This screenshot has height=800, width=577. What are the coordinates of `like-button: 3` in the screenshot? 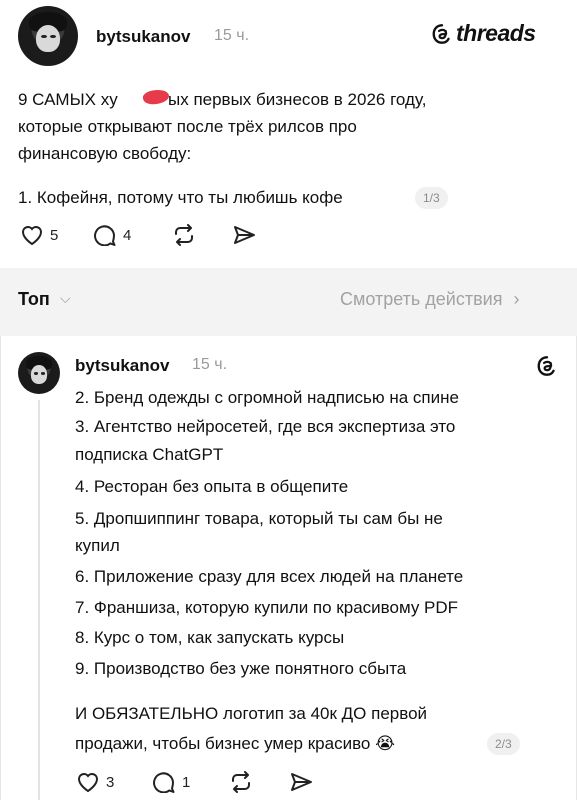 It's located at (95, 782).